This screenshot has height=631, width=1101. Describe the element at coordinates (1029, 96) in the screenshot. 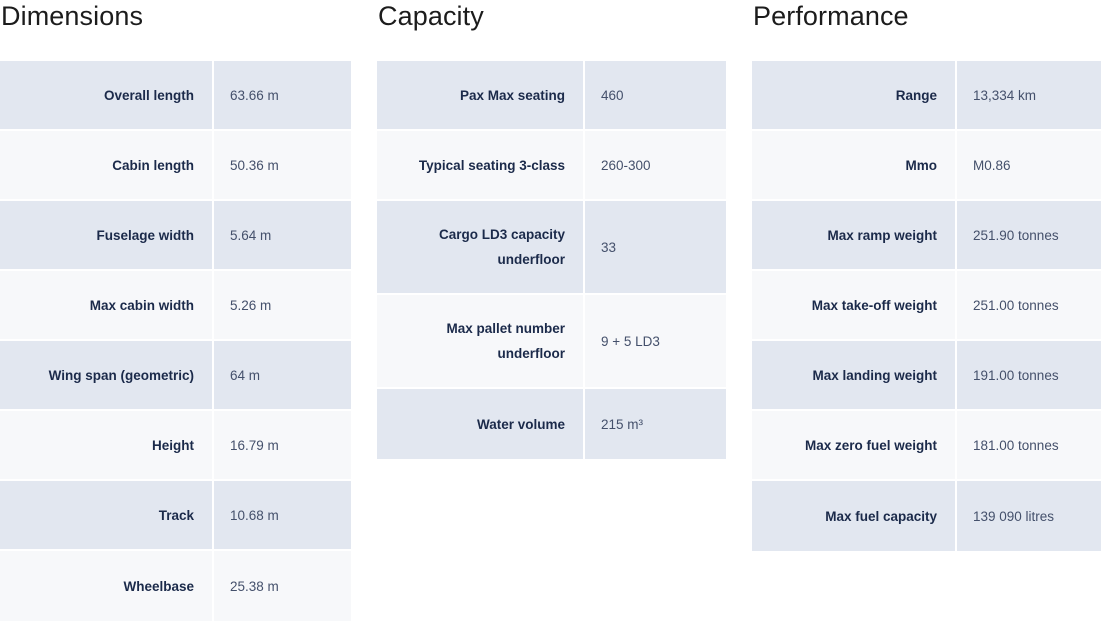

I see `spec-value: 13,334 km` at that location.